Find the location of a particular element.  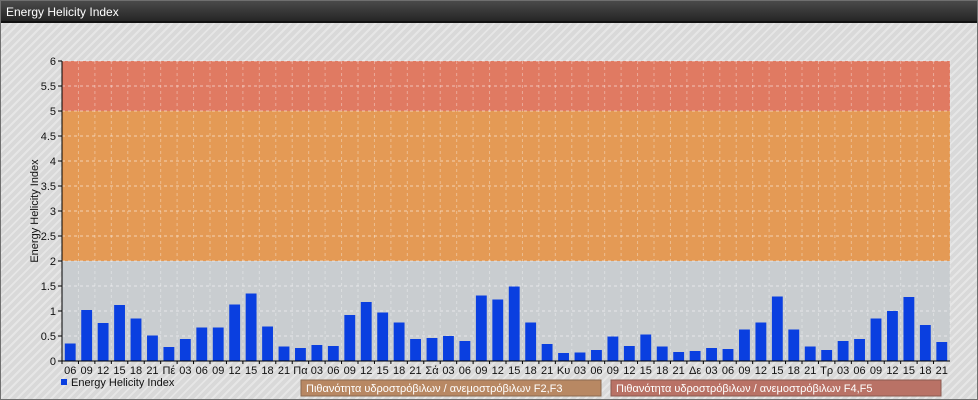

x-tick-label: Τρ is located at coordinates (826, 371).